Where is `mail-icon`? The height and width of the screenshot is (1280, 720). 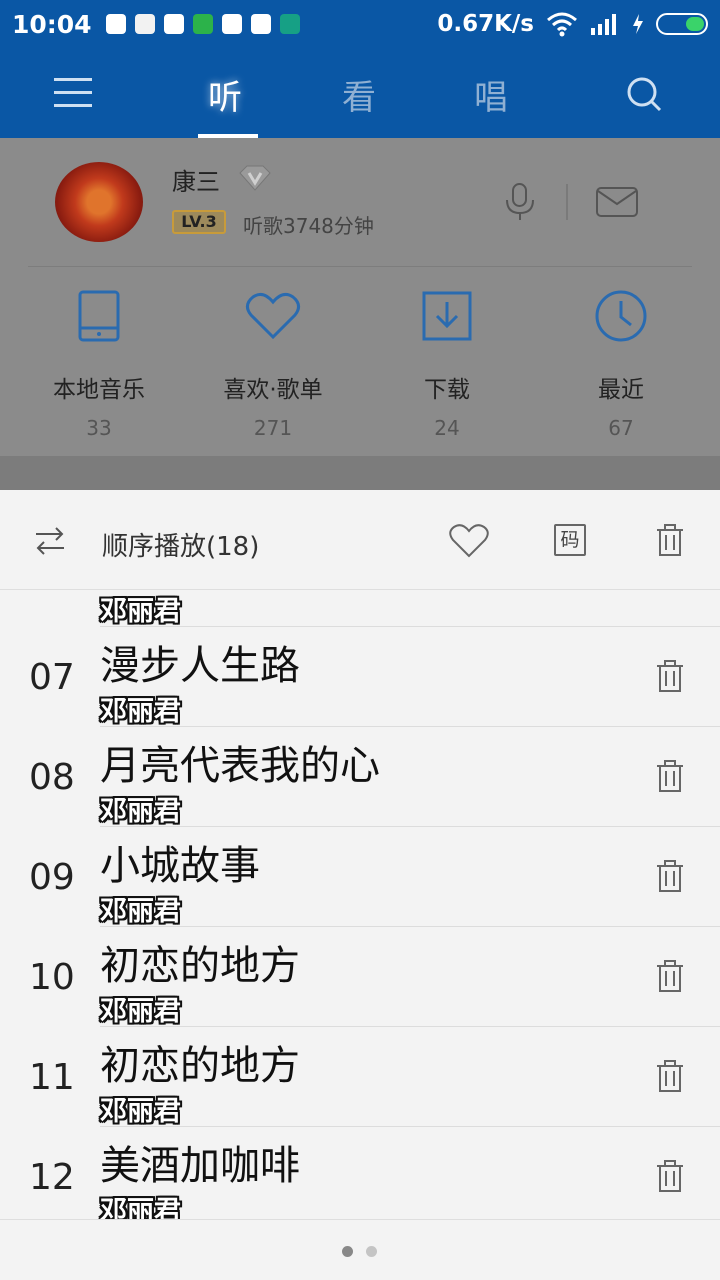
mail-icon is located at coordinates (617, 202).